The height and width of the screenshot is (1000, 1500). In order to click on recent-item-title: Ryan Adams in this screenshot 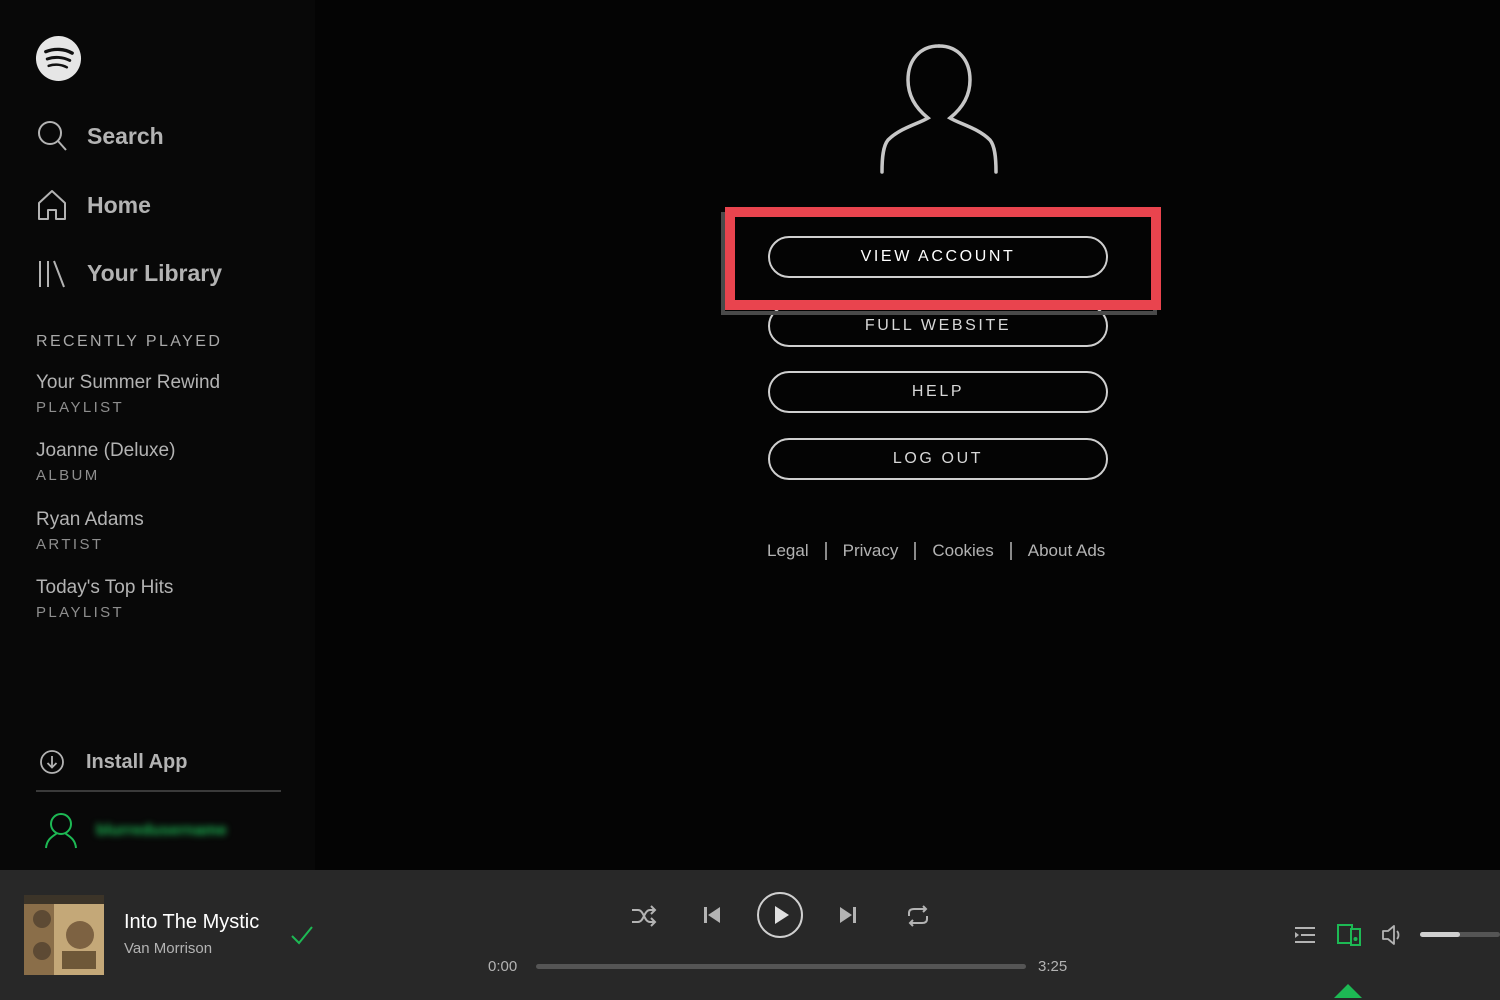, I will do `click(90, 519)`.